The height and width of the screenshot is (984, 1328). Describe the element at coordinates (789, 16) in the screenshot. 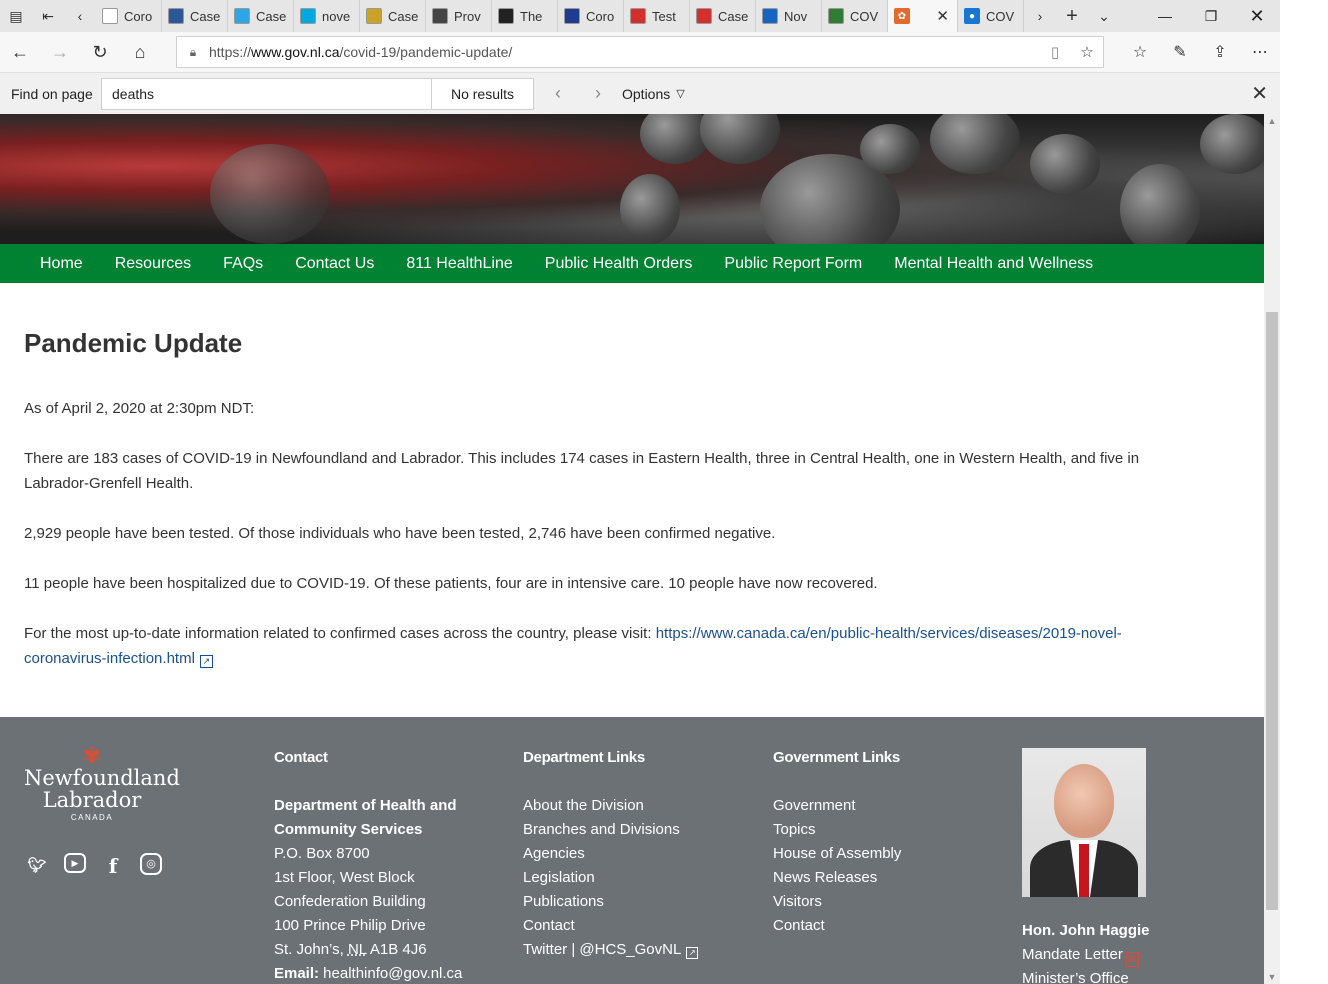

I see `tab: Nov` at that location.